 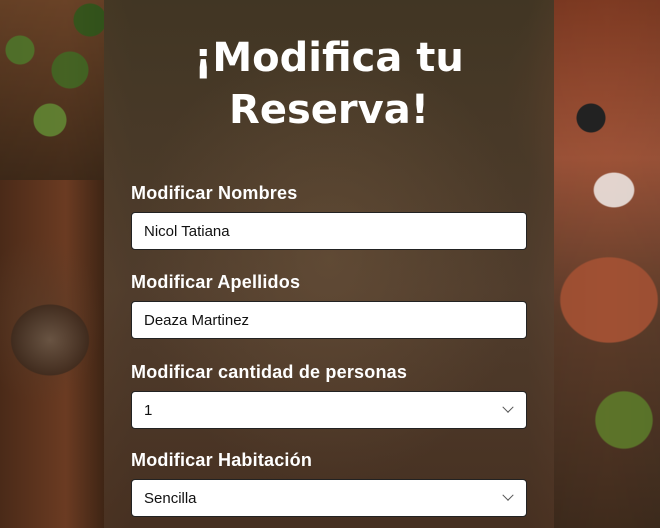 What do you see at coordinates (187, 231) in the screenshot?
I see `names-input-value: Nicol Tatiana` at bounding box center [187, 231].